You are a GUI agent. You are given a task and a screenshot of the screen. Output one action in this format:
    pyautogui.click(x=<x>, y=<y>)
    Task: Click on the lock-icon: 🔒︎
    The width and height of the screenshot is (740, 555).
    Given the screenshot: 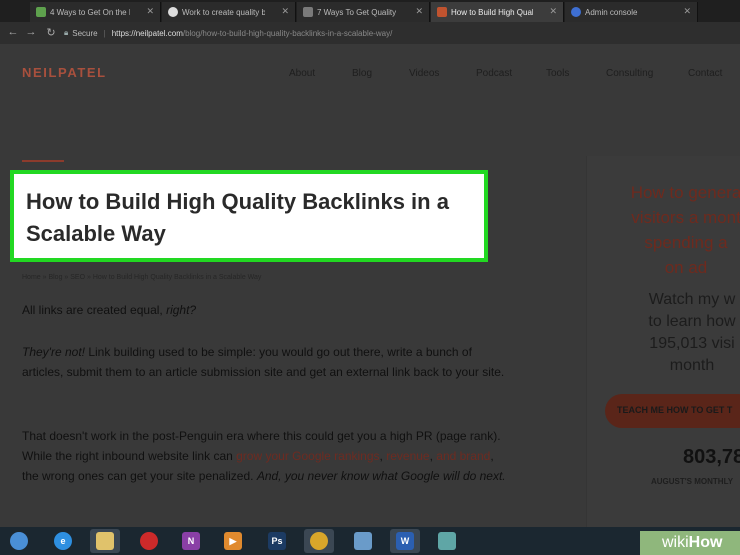 What is the action you would take?
    pyautogui.click(x=66, y=32)
    